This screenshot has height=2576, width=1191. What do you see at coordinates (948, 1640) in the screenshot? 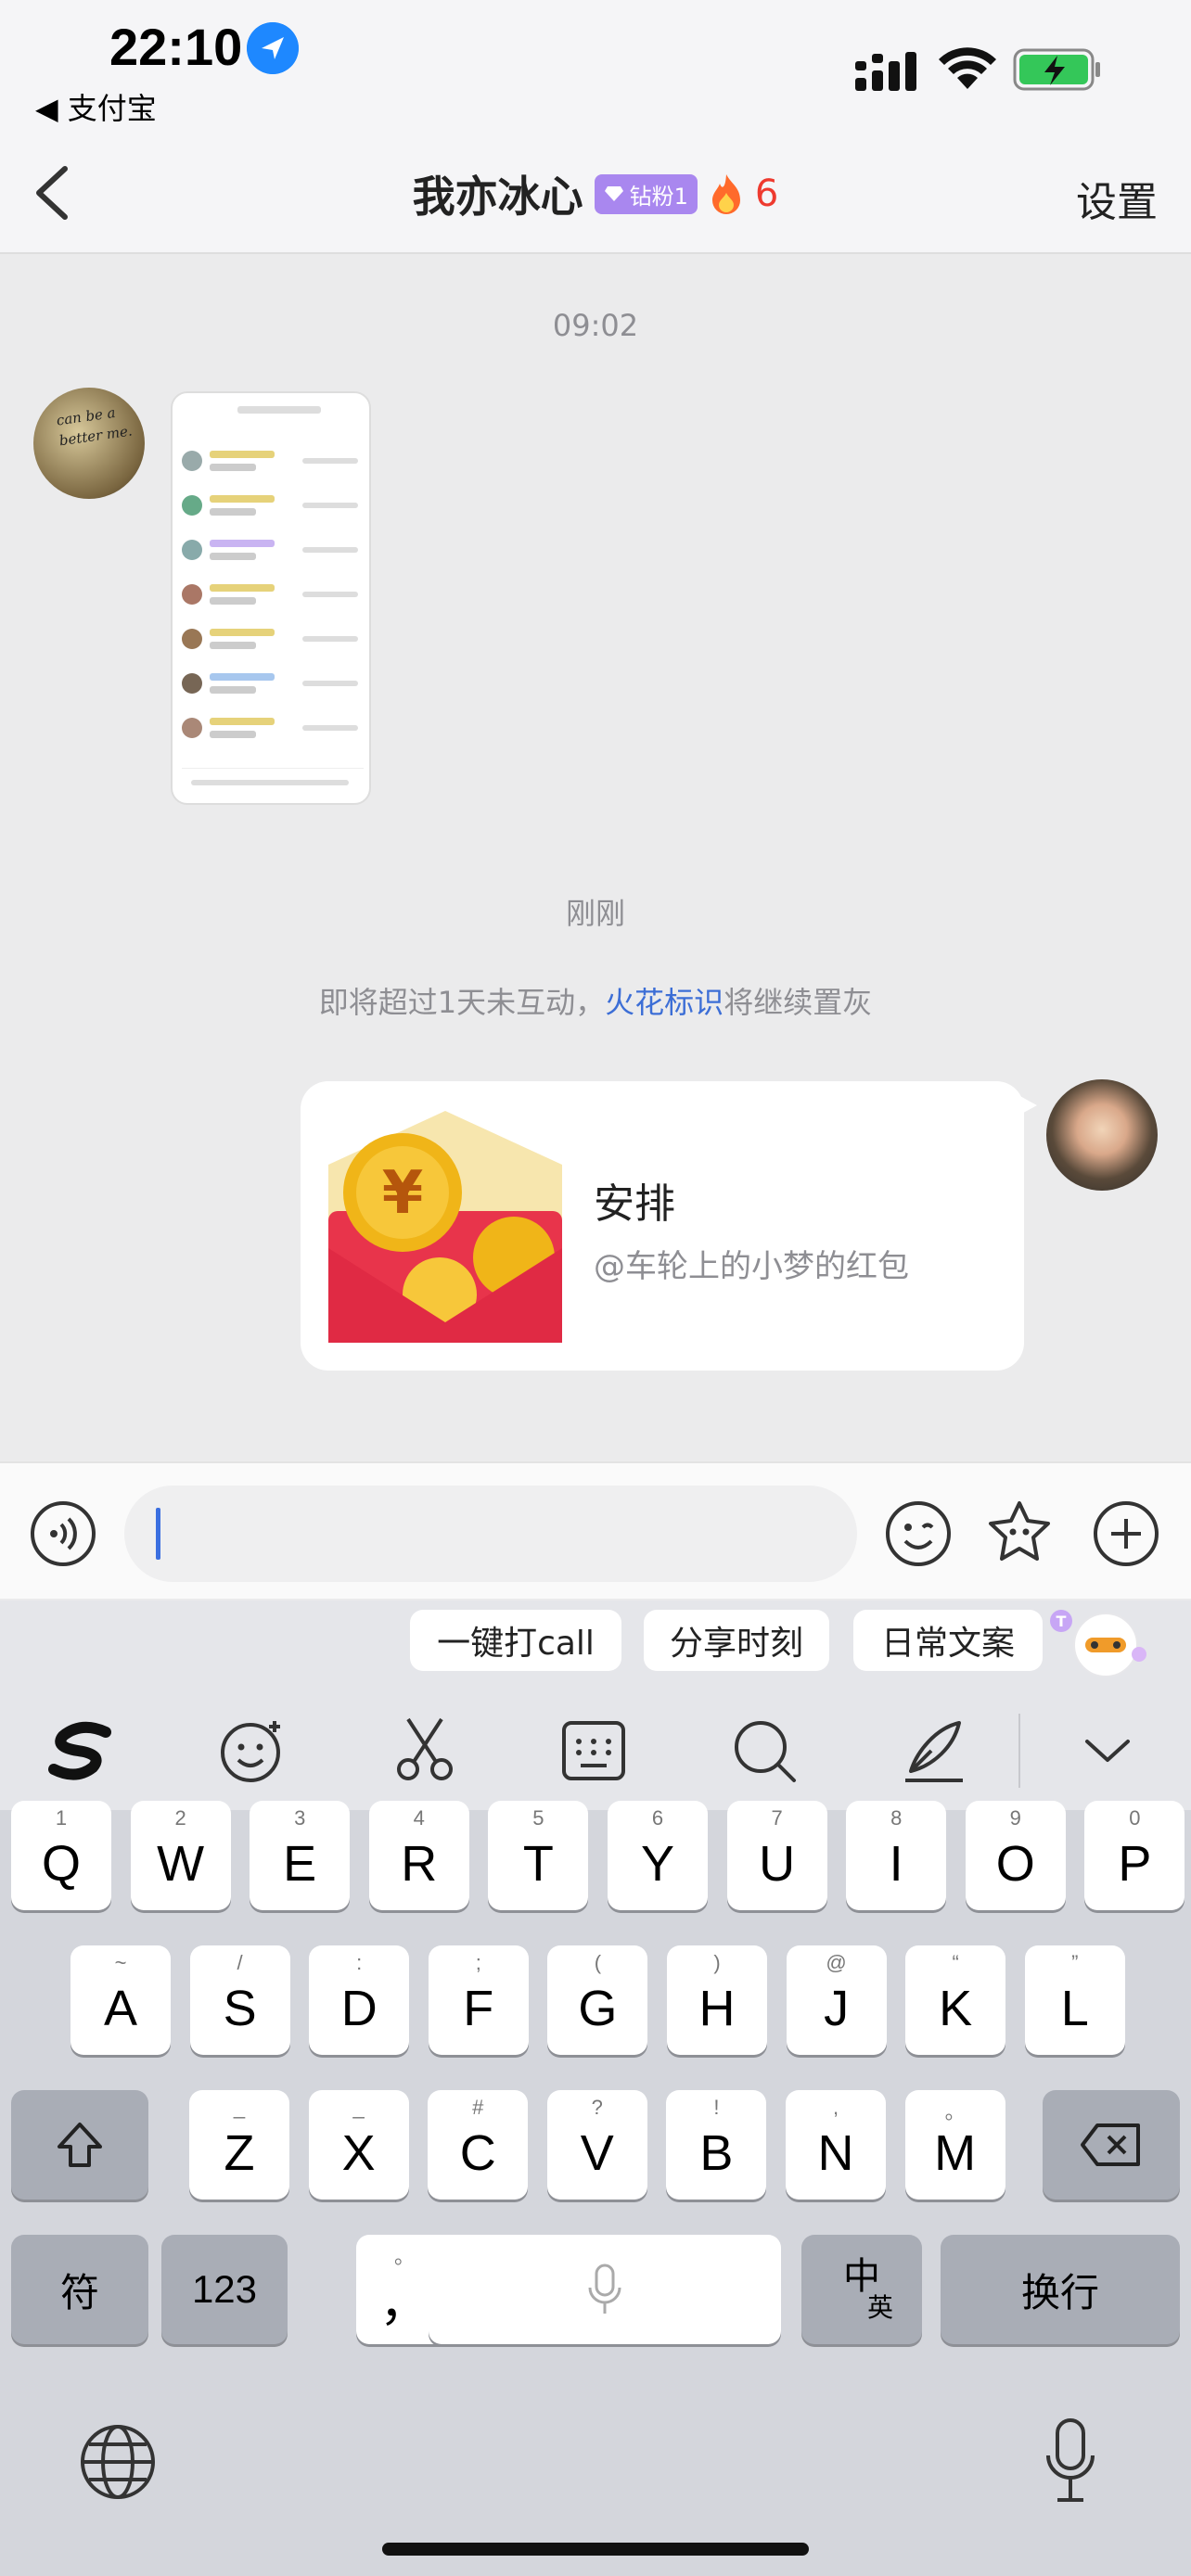
I see `suggestion-chip: 日常文案` at bounding box center [948, 1640].